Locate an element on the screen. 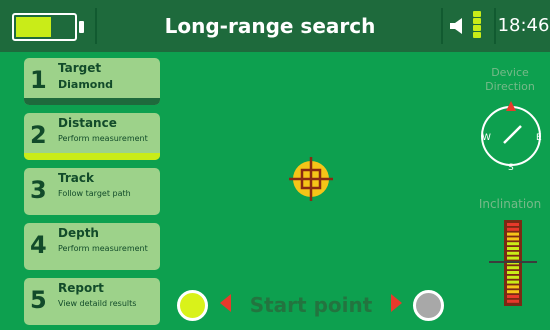  menu-item-number: 4 is located at coordinates (38, 245).